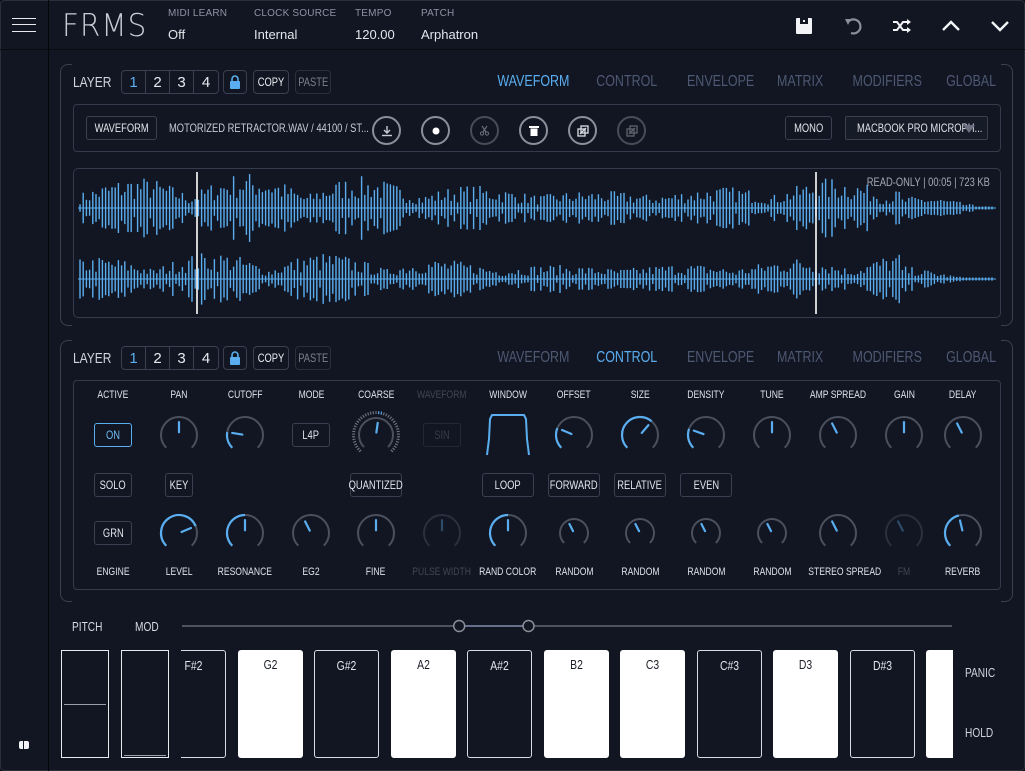 This screenshot has height=771, width=1025. Describe the element at coordinates (805, 664) in the screenshot. I see `piano-key-label: D3` at that location.